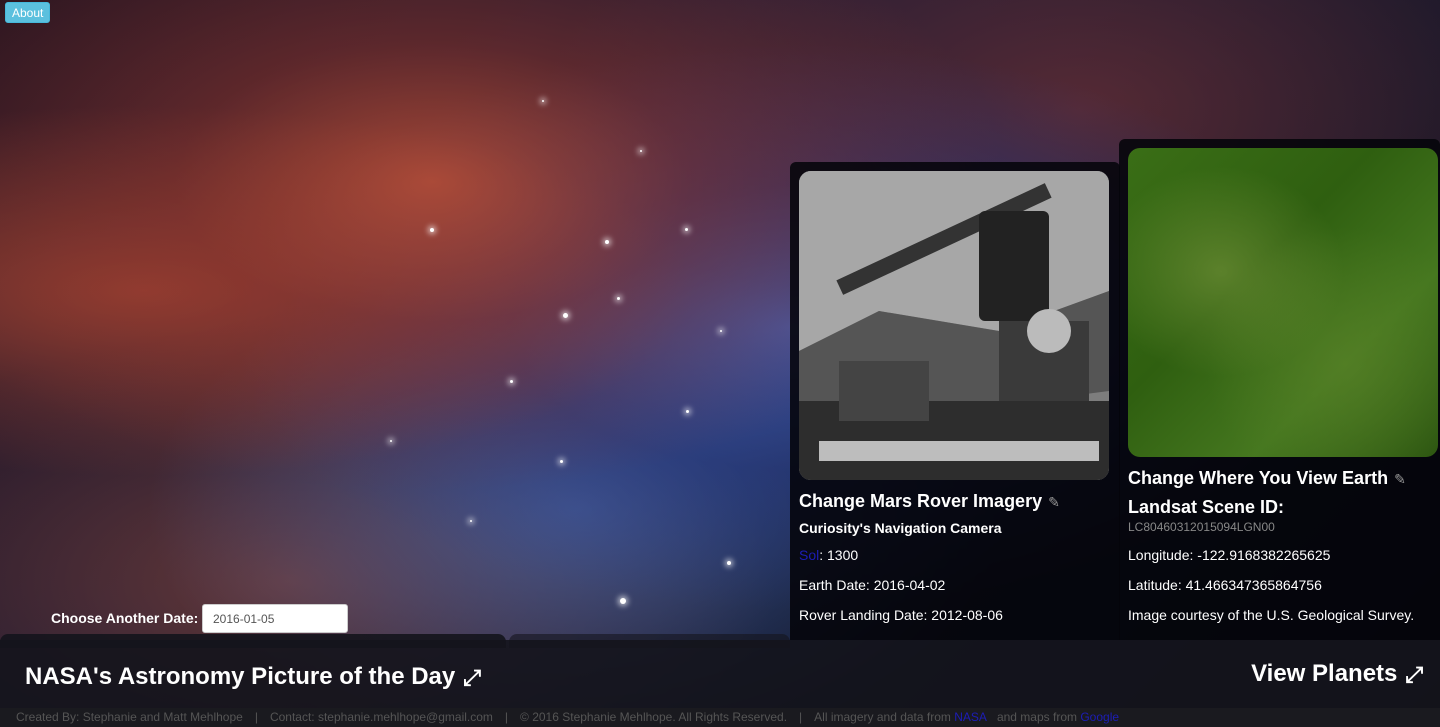  I want to click on landsat-scene-label: Landsat Scene ID:, so click(1206, 507).